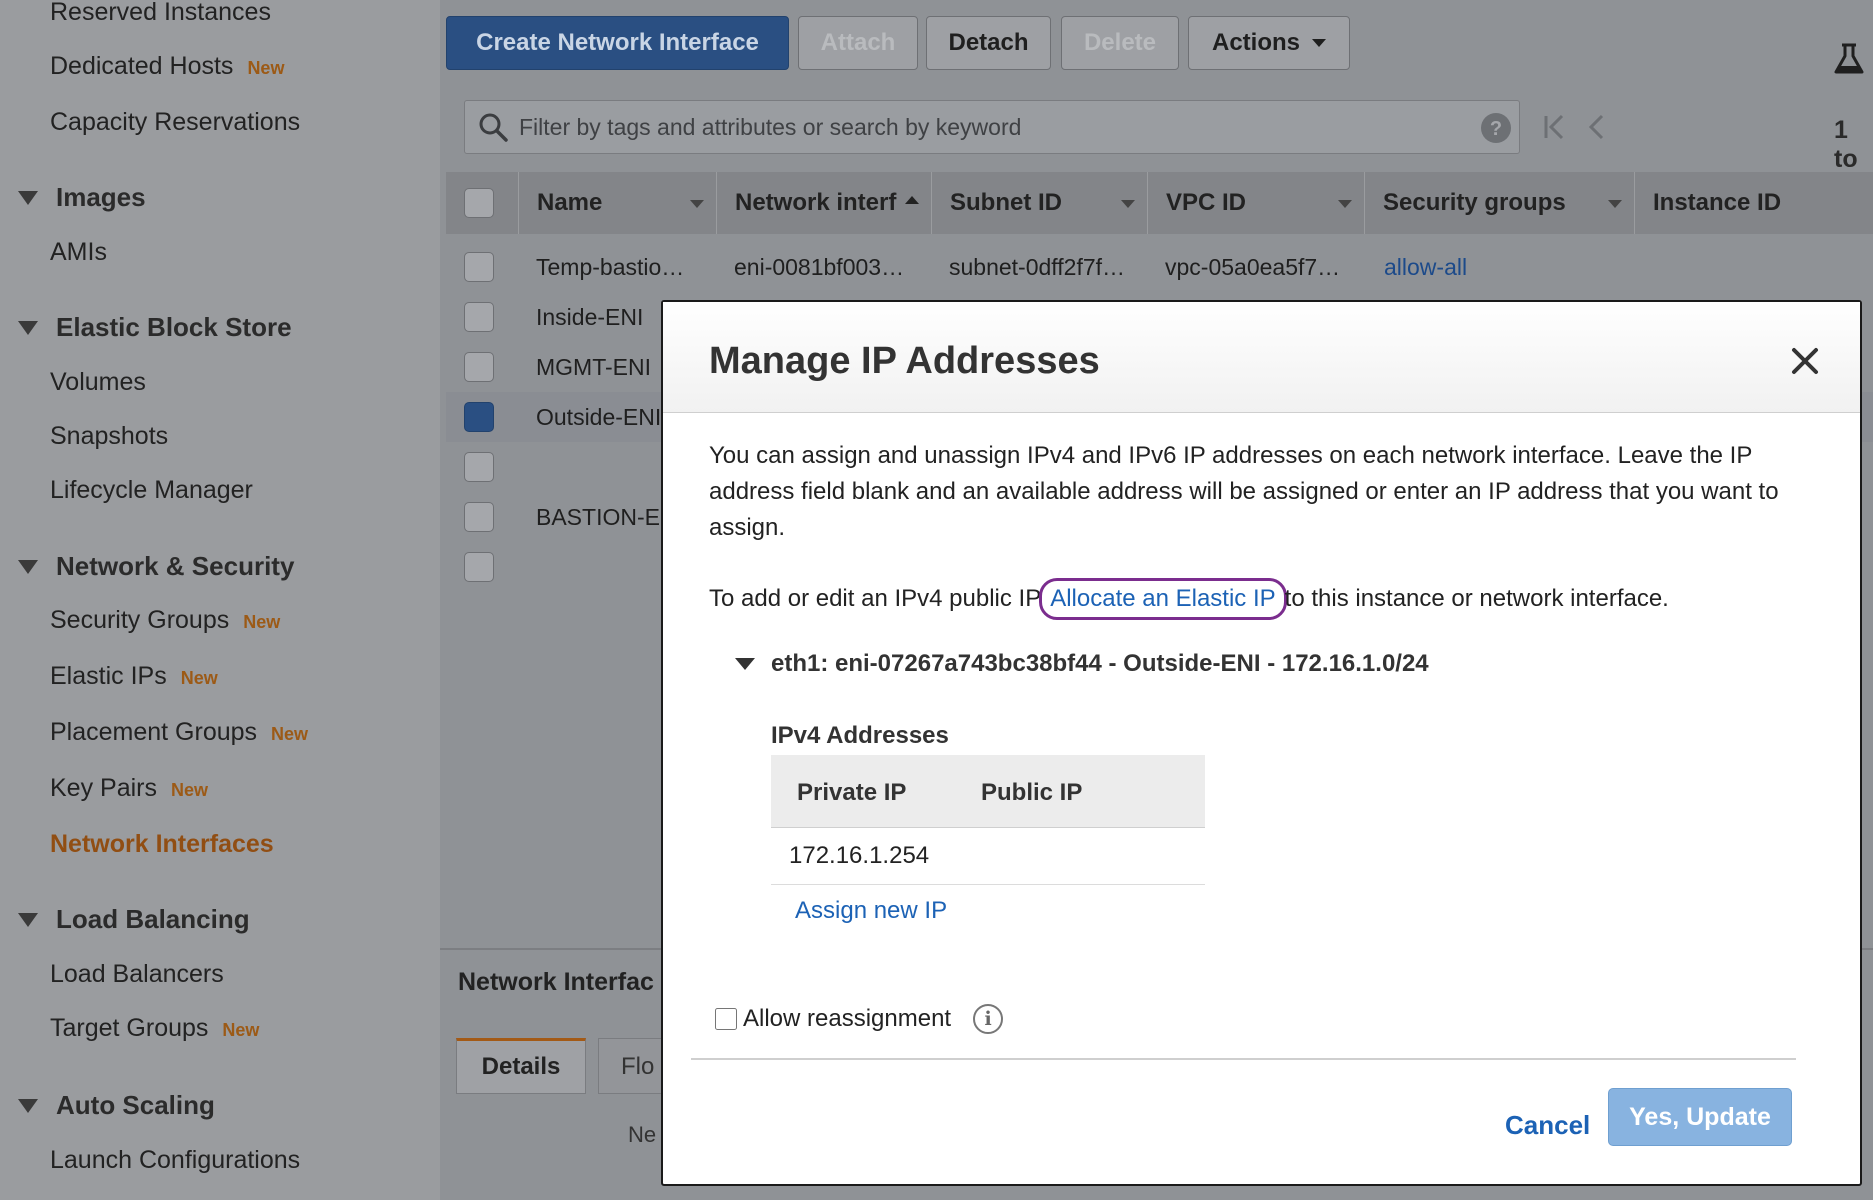 This screenshot has height=1200, width=1873. Describe the element at coordinates (162, 844) in the screenshot. I see `sidebar-item-network-interfaces: Network Interfaces` at that location.